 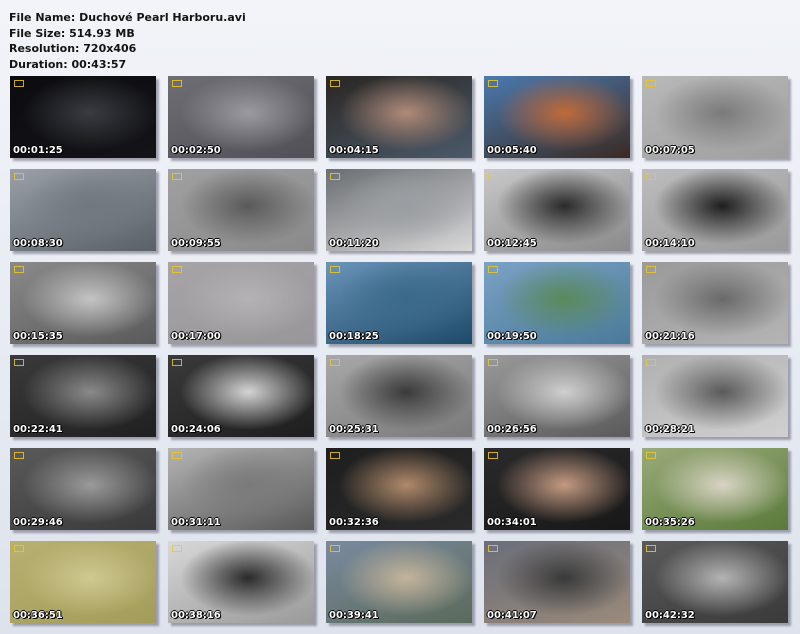 What do you see at coordinates (354, 429) in the screenshot?
I see `thumbnail-timestamp: 00:25:31` at bounding box center [354, 429].